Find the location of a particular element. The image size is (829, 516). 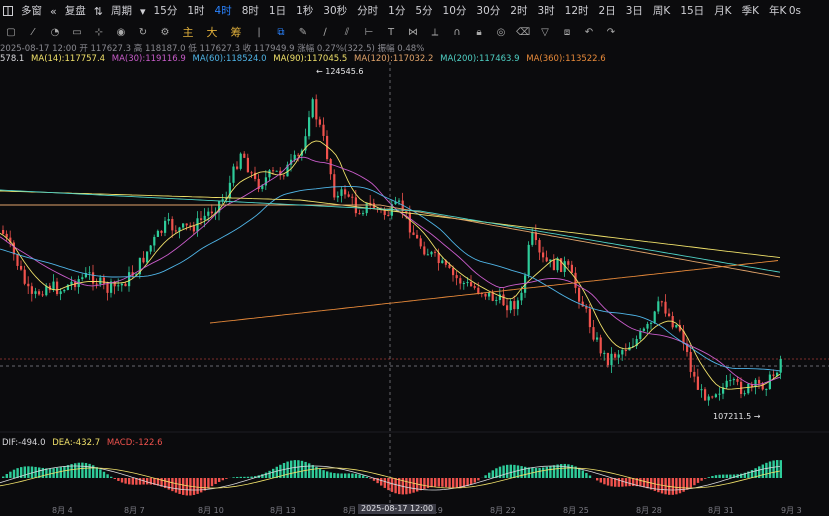

x-tick: 8月 is located at coordinates (349, 510).